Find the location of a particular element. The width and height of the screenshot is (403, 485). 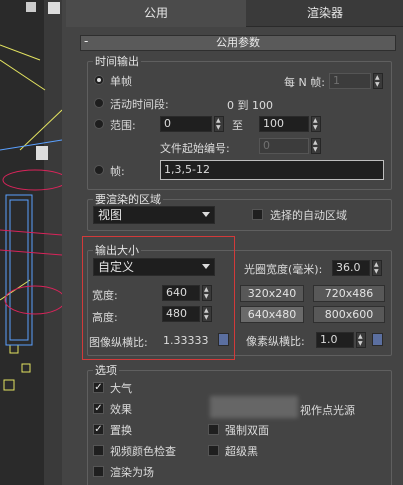

blurred-watermark is located at coordinates (254, 407).